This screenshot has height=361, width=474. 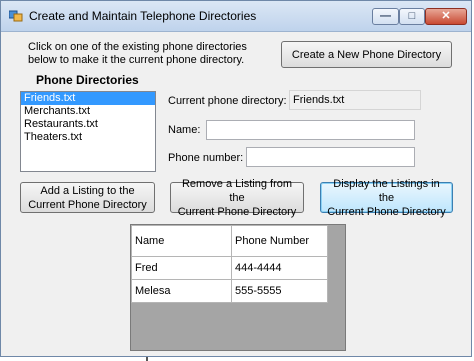 I want to click on create-directory-button-label: Create a New Phone Directory, so click(x=366, y=54).